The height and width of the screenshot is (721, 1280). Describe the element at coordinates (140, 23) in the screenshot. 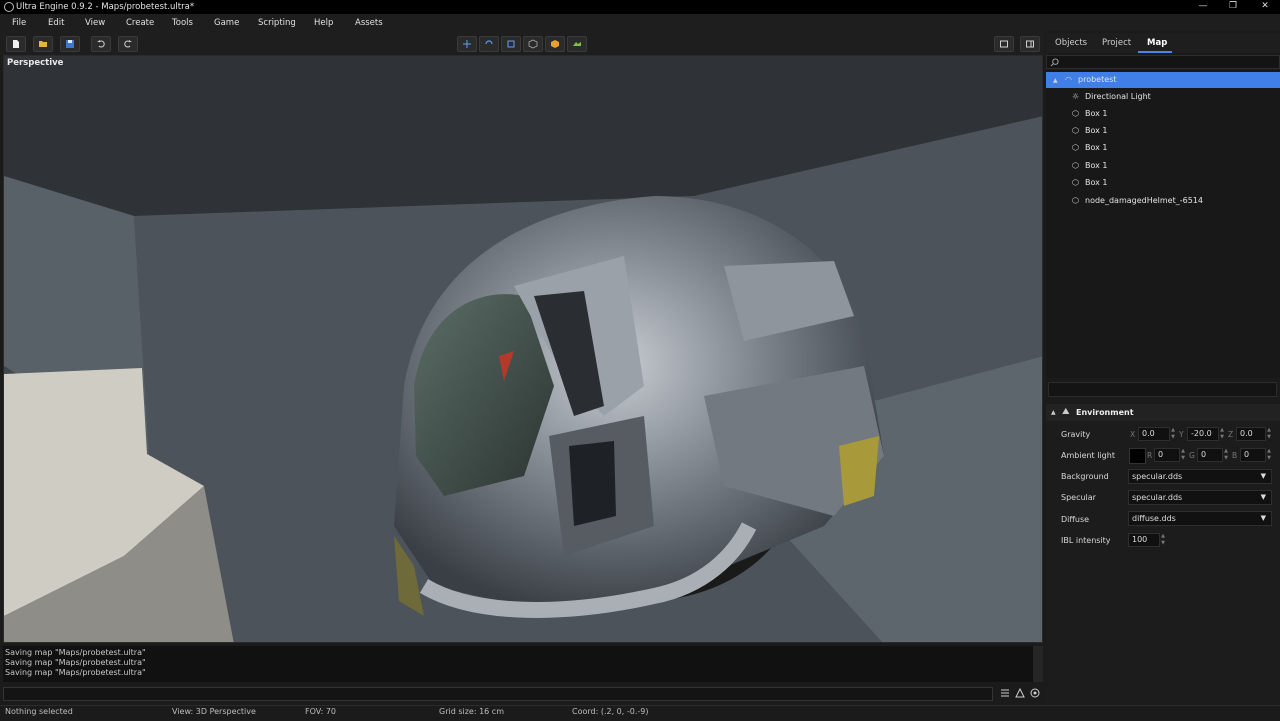

I see `menu-create: Create` at that location.